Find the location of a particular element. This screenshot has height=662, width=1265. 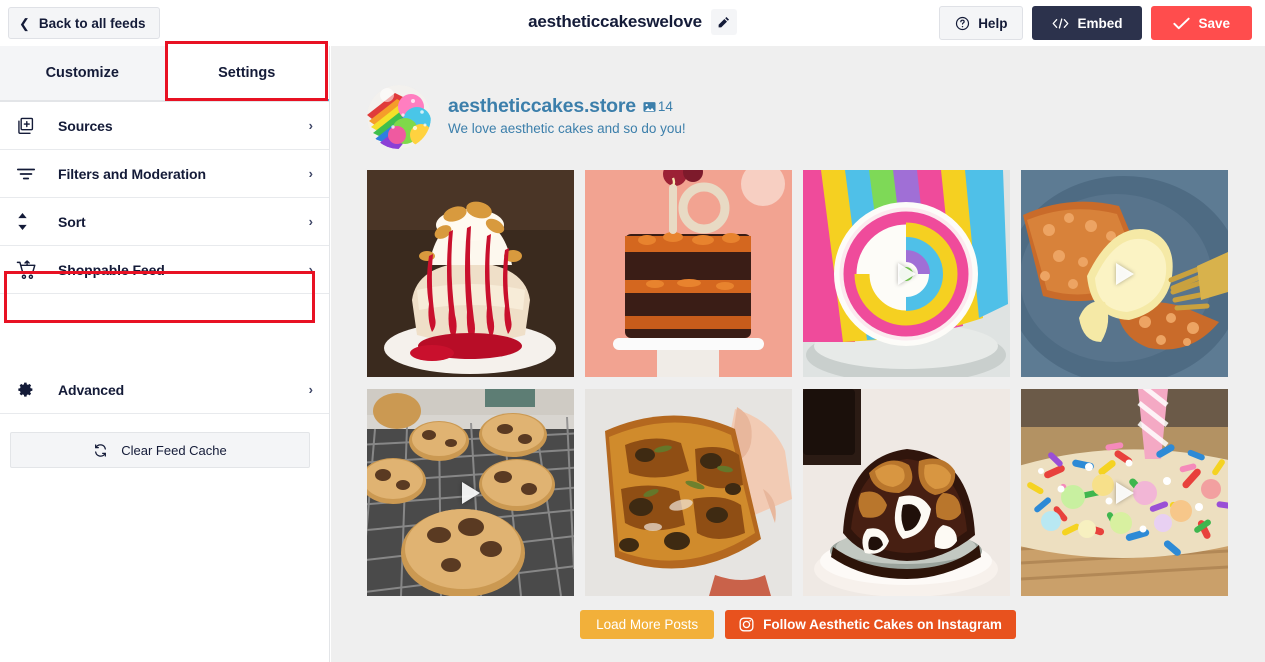

sidebar-item-filters-and-moderation: Filters and Moderation › is located at coordinates (164, 174).